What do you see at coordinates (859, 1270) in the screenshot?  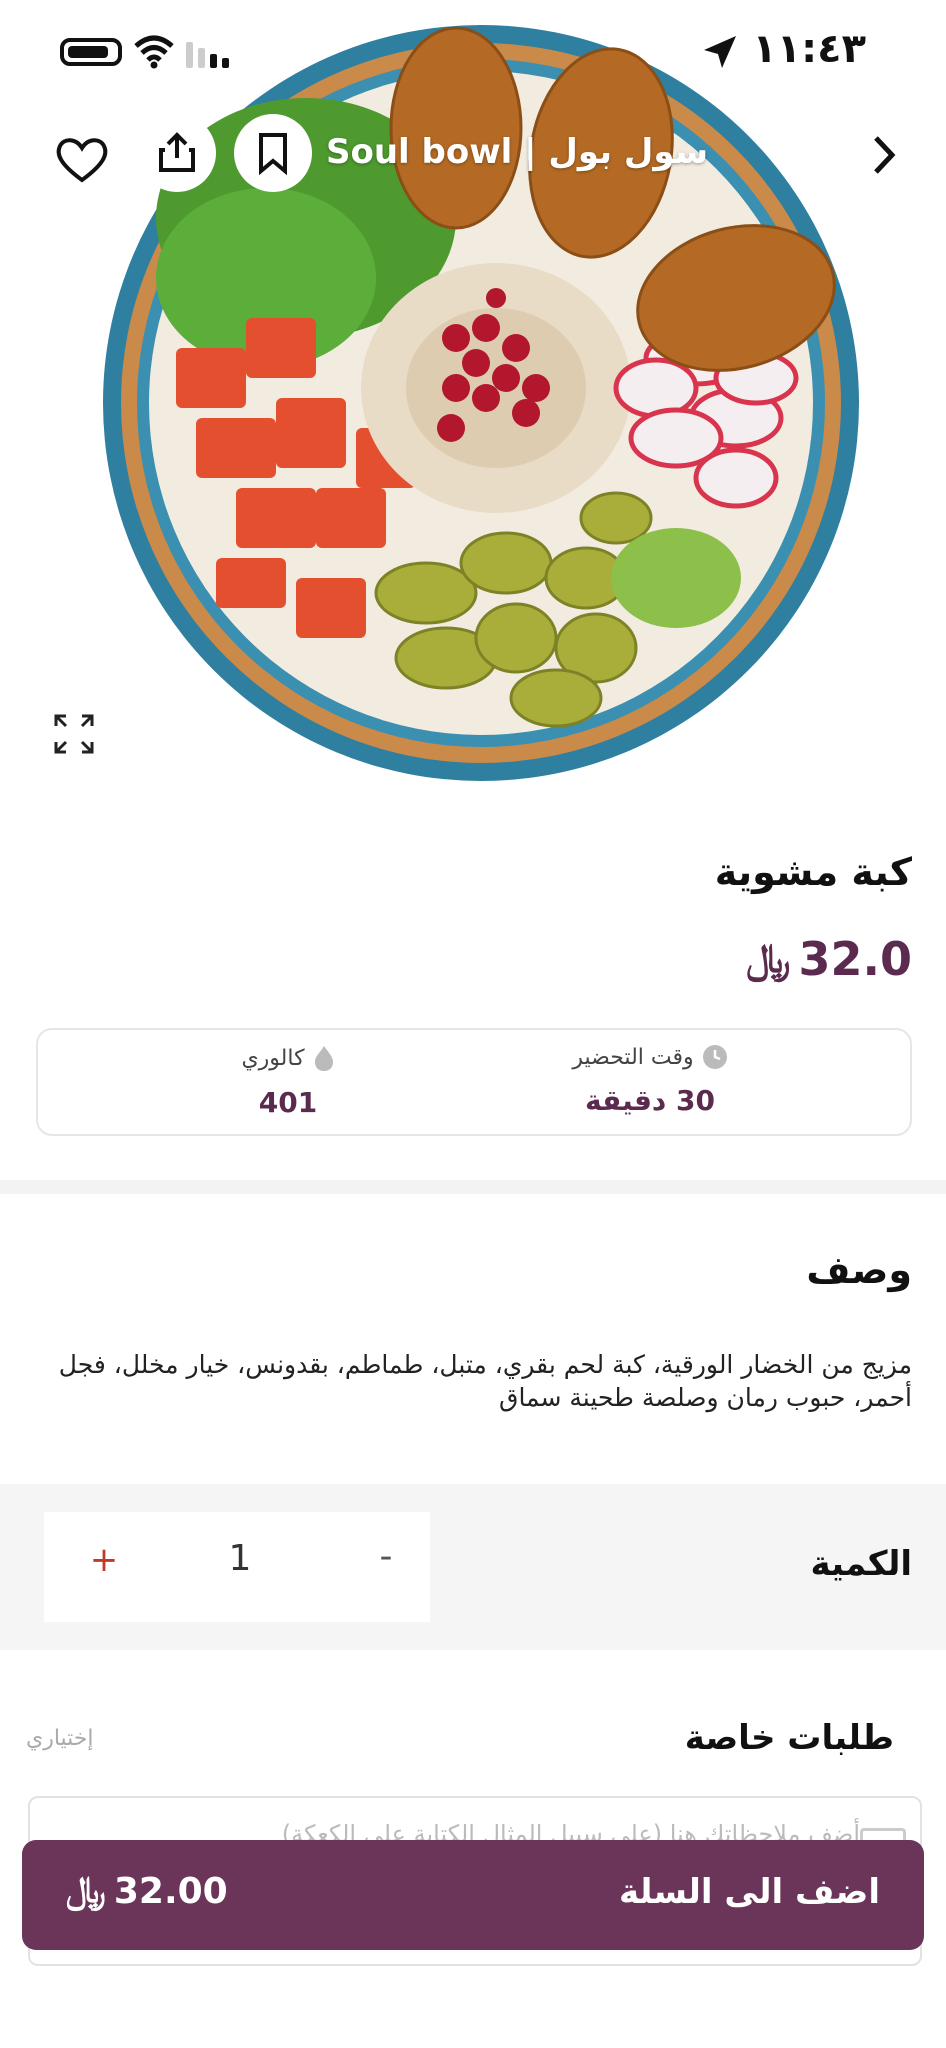 I see `description-heading: وصف` at bounding box center [859, 1270].